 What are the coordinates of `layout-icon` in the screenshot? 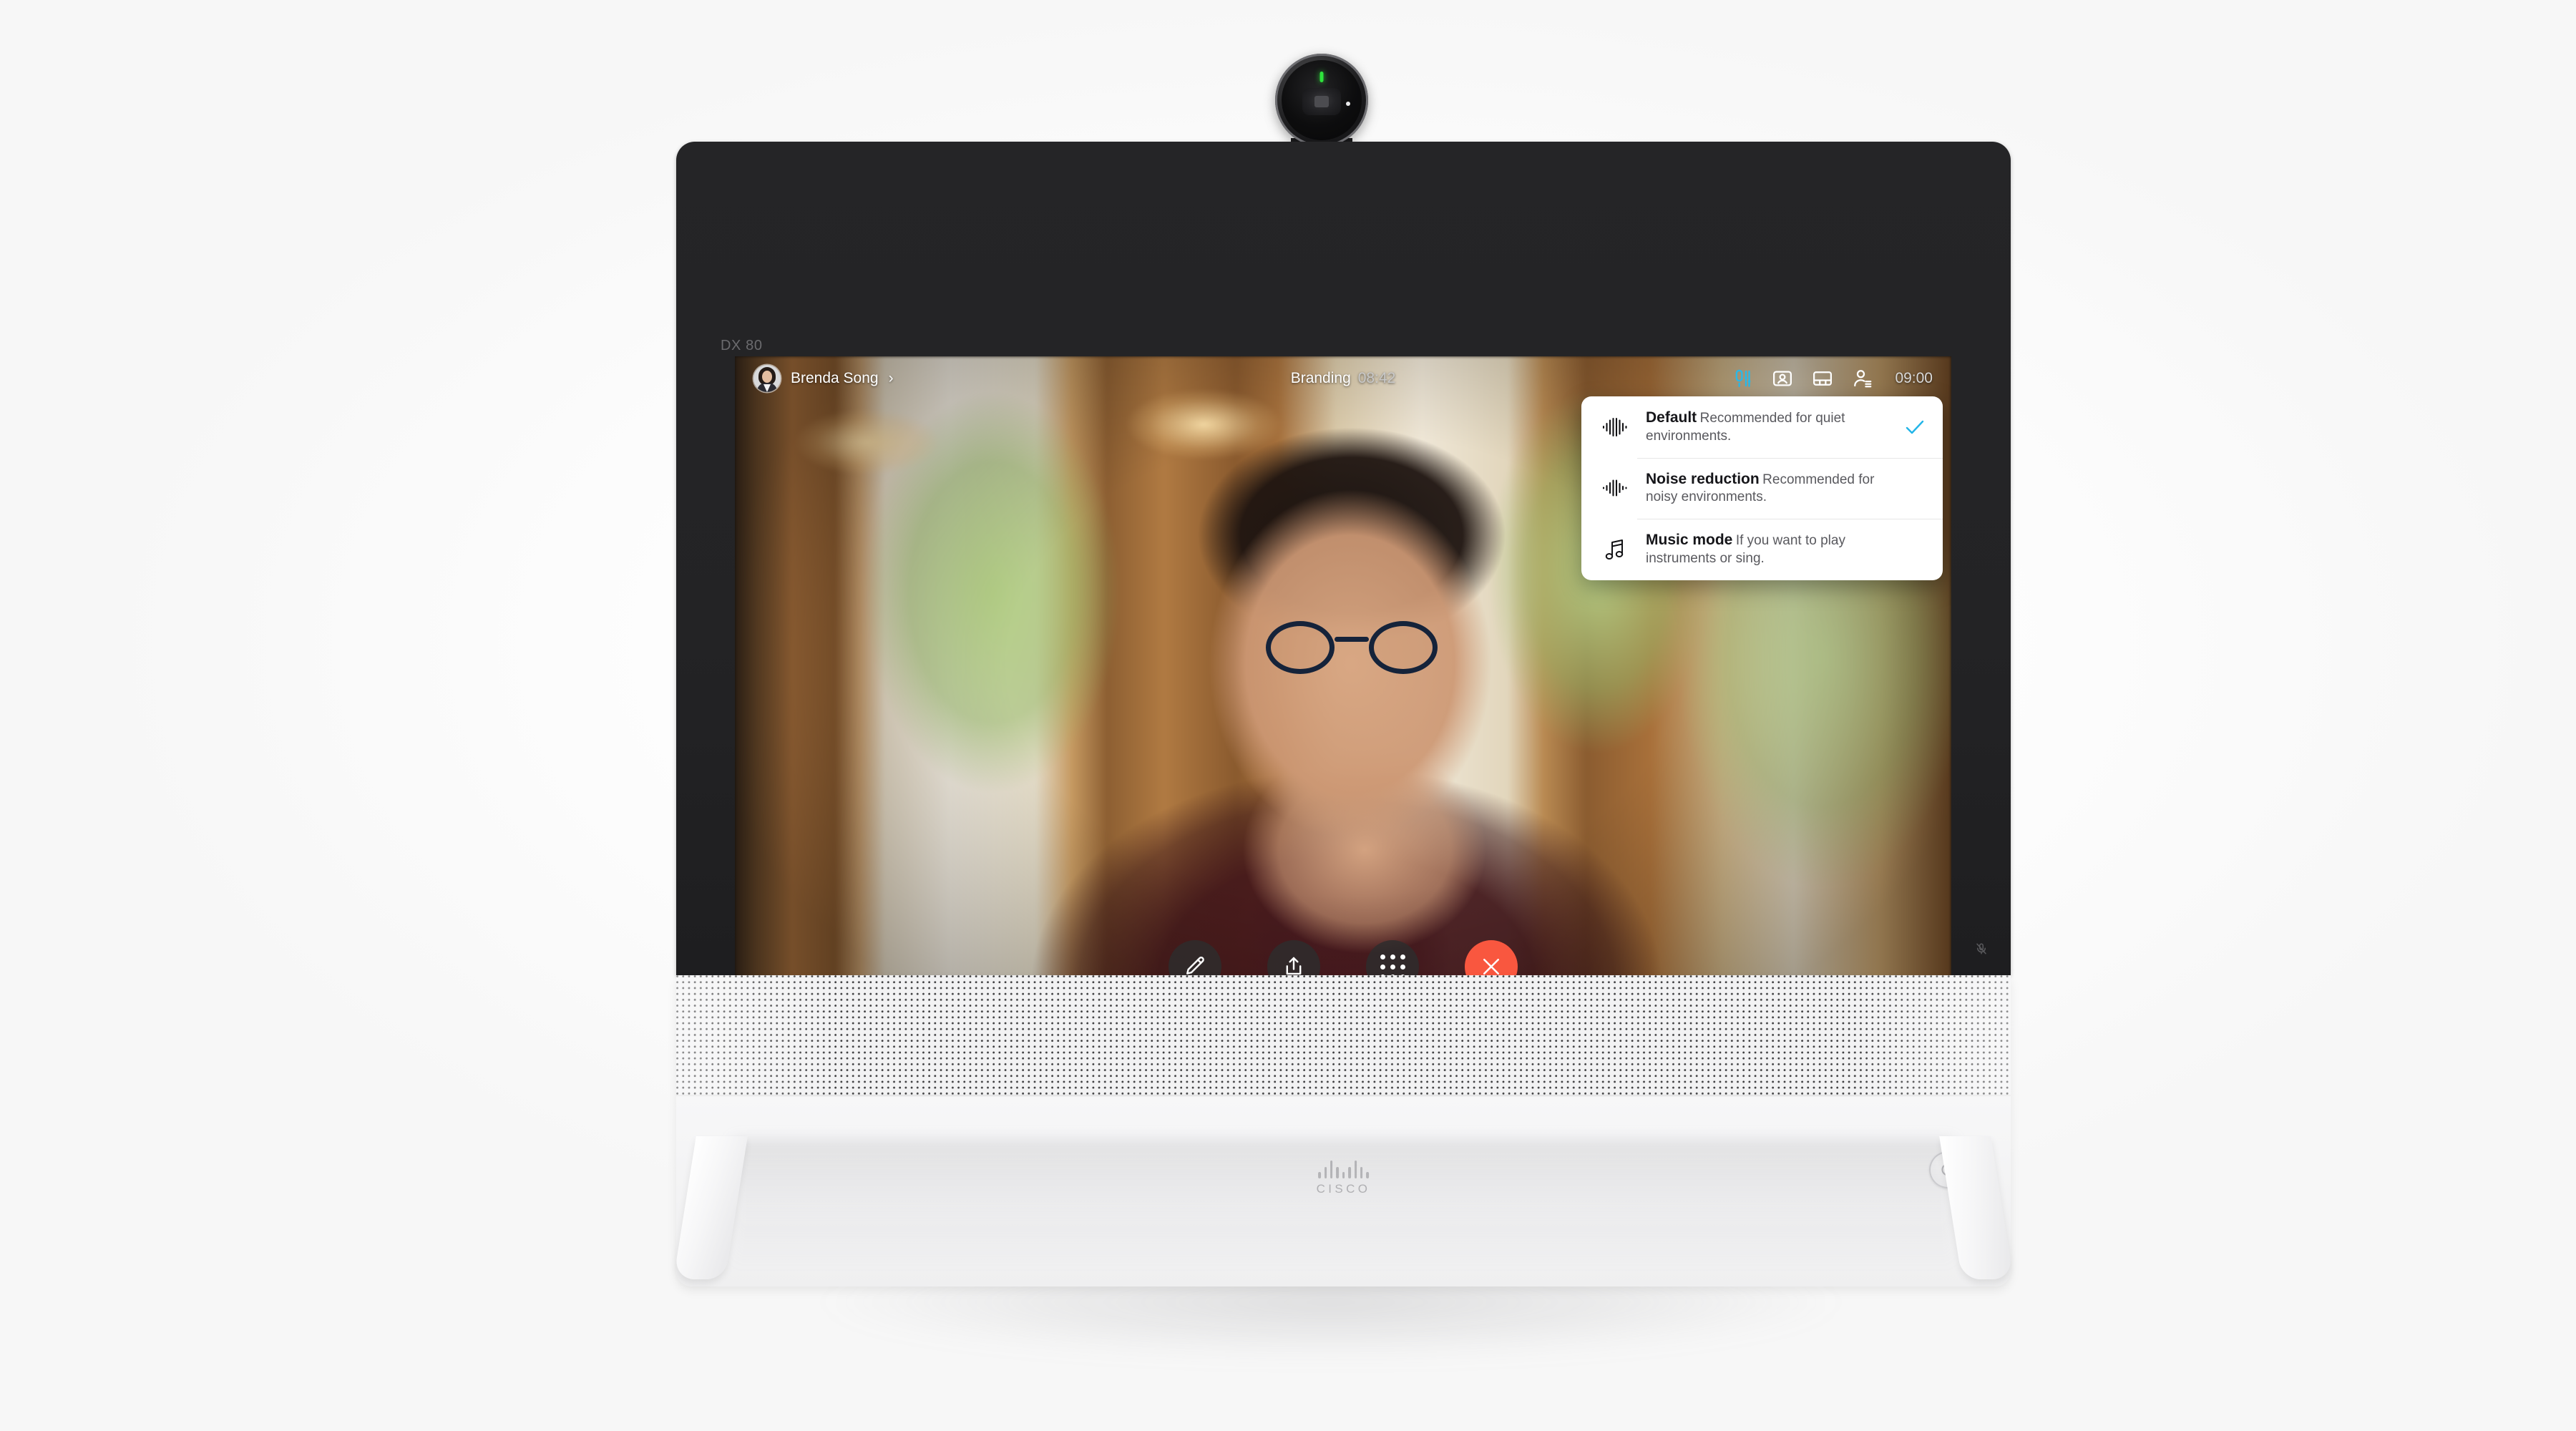 It's located at (1822, 378).